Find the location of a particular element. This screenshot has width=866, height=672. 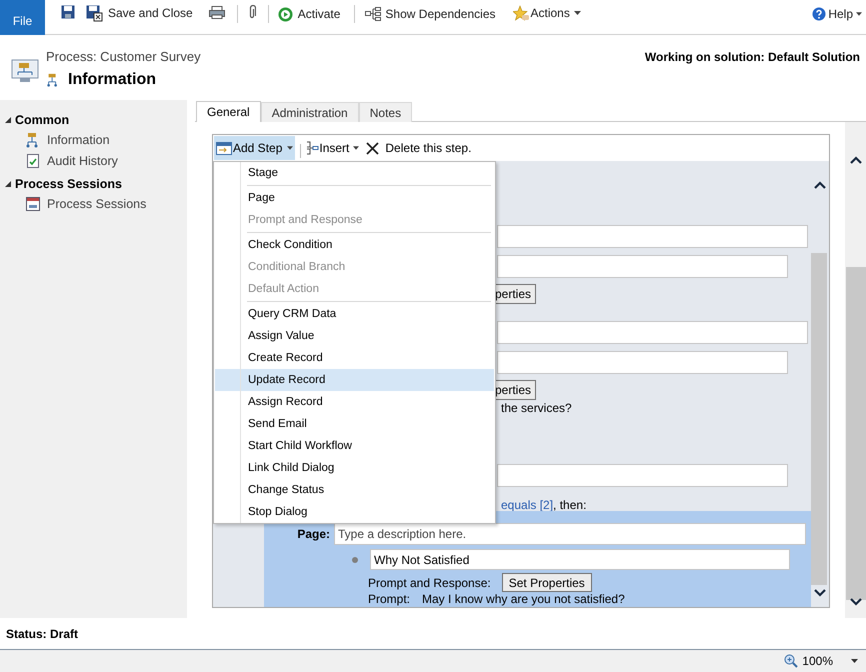

insert-icon is located at coordinates (313, 148).